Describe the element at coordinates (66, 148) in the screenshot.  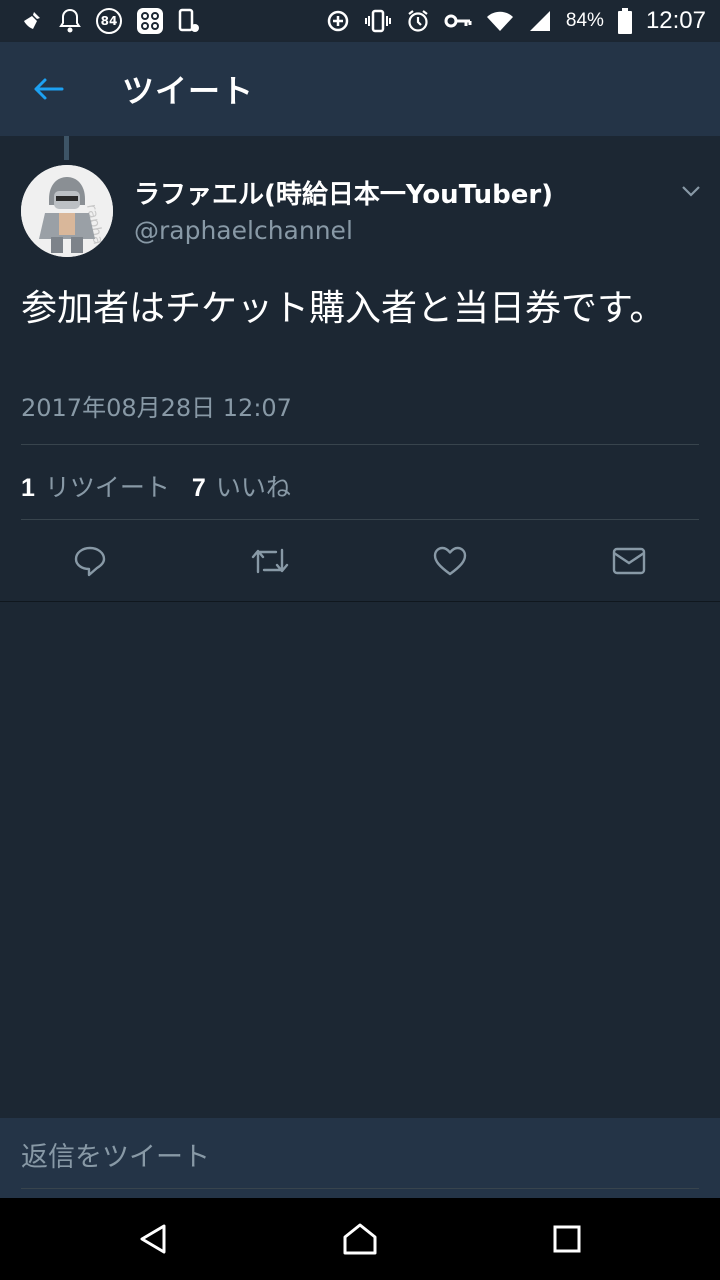
I see `thread-connector` at that location.